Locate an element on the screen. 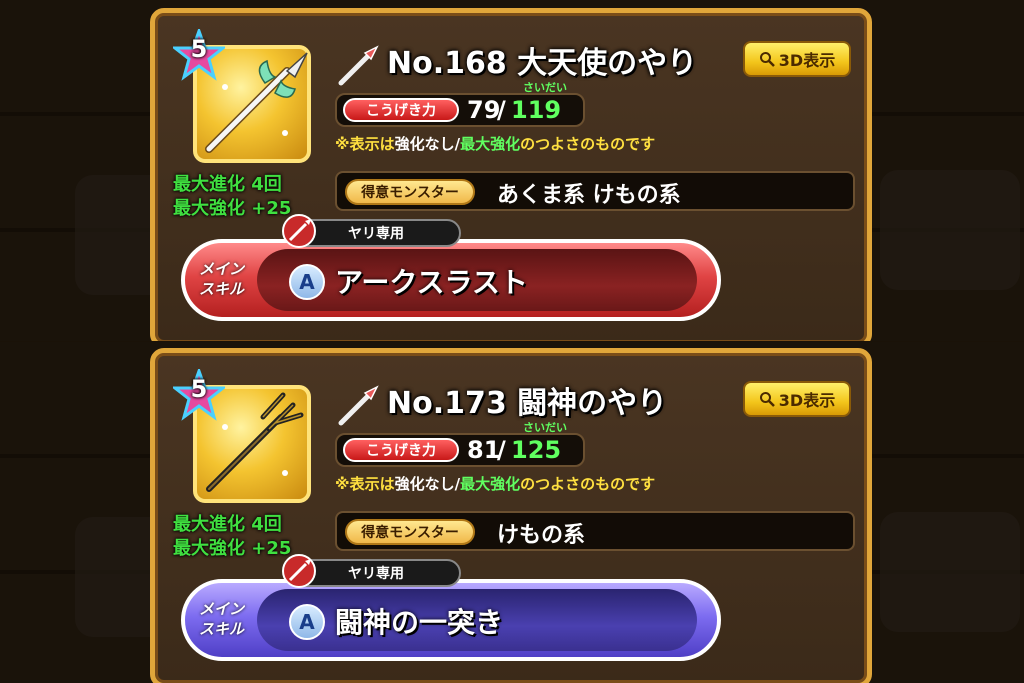  monster-row: 得意モンスター あくま系 けもの系 is located at coordinates (595, 191).